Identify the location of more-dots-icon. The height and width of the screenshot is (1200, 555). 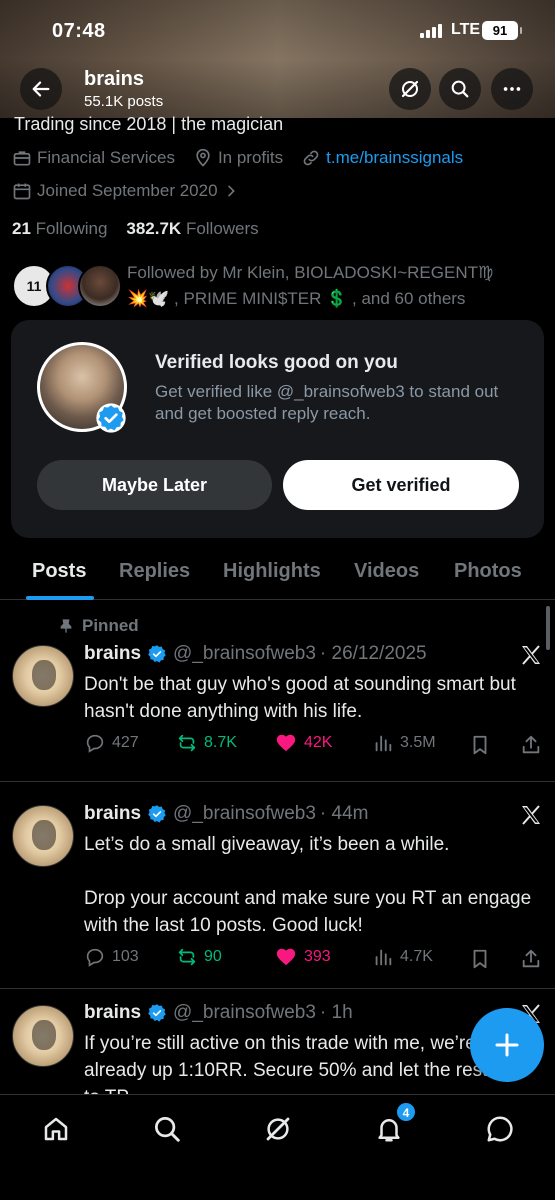
(512, 89).